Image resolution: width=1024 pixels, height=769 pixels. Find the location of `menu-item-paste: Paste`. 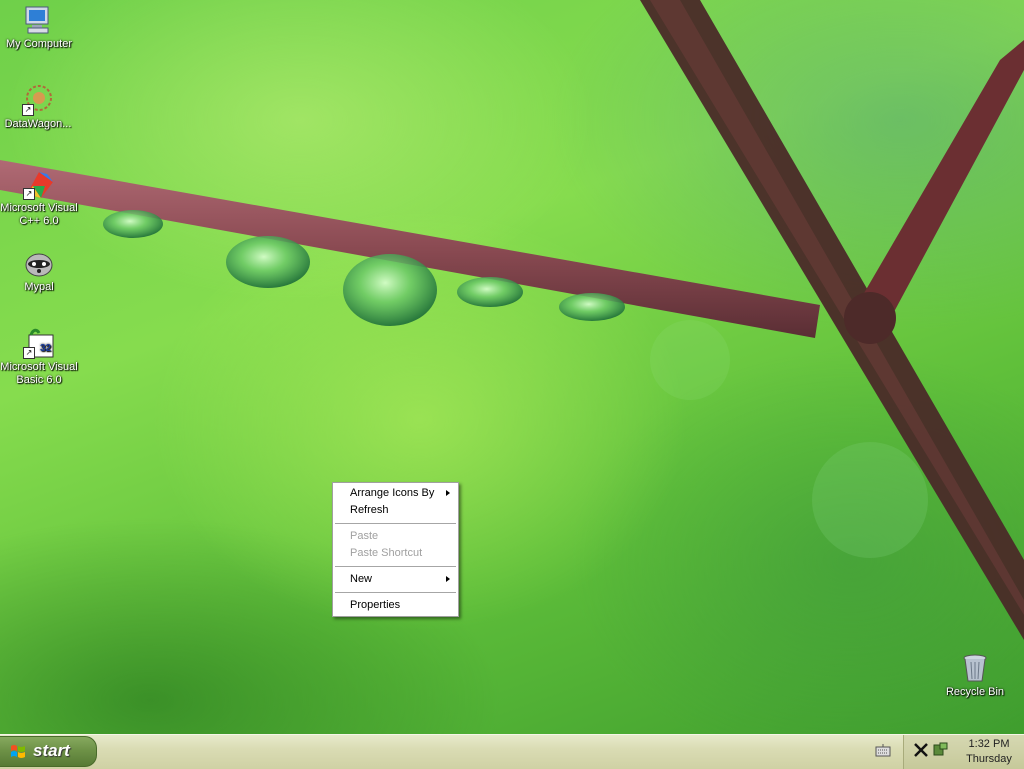

menu-item-paste: Paste is located at coordinates (395, 536).